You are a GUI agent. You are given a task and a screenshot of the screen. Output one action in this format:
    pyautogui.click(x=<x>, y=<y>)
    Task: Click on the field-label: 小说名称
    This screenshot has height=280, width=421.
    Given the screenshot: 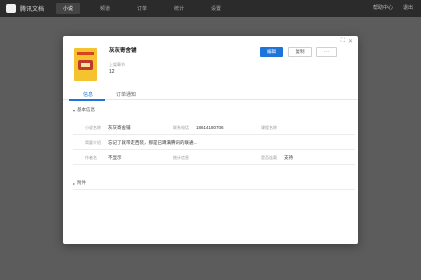 What is the action you would take?
    pyautogui.click(x=93, y=127)
    